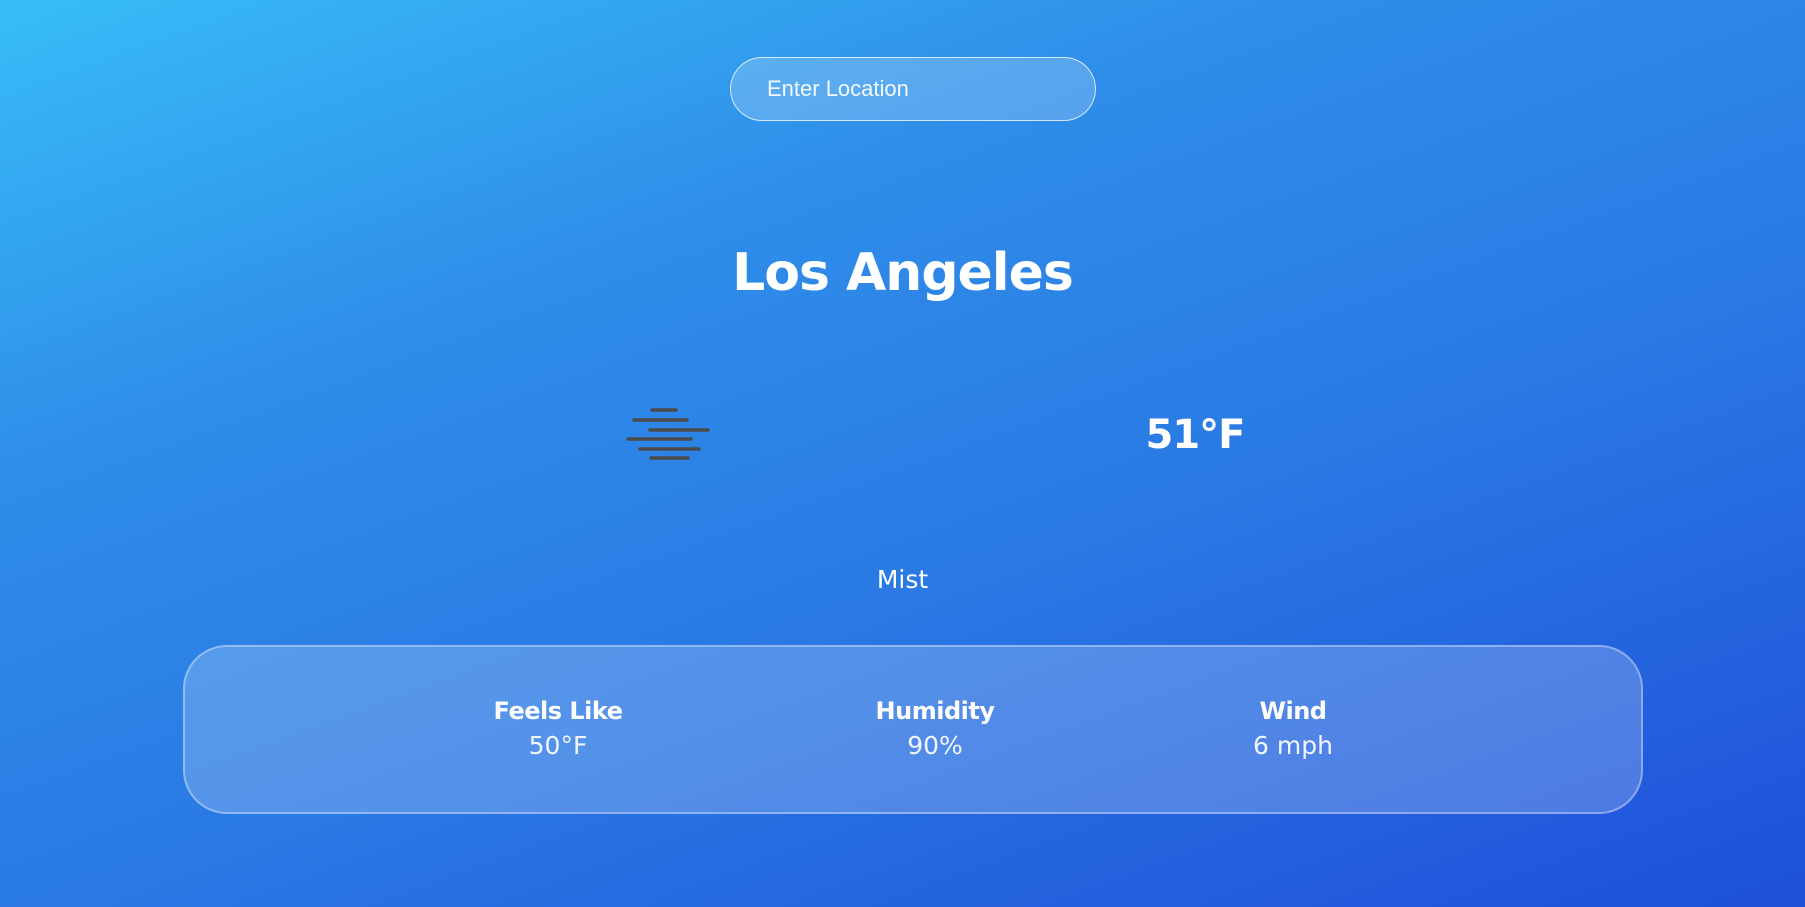 The height and width of the screenshot is (907, 1805). I want to click on weather-condition: Mist, so click(902, 579).